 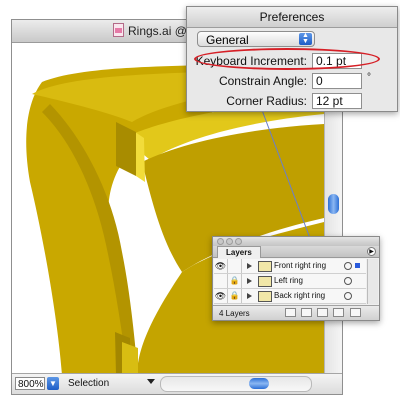 I want to click on preferences-title: Preferences, so click(x=292, y=17).